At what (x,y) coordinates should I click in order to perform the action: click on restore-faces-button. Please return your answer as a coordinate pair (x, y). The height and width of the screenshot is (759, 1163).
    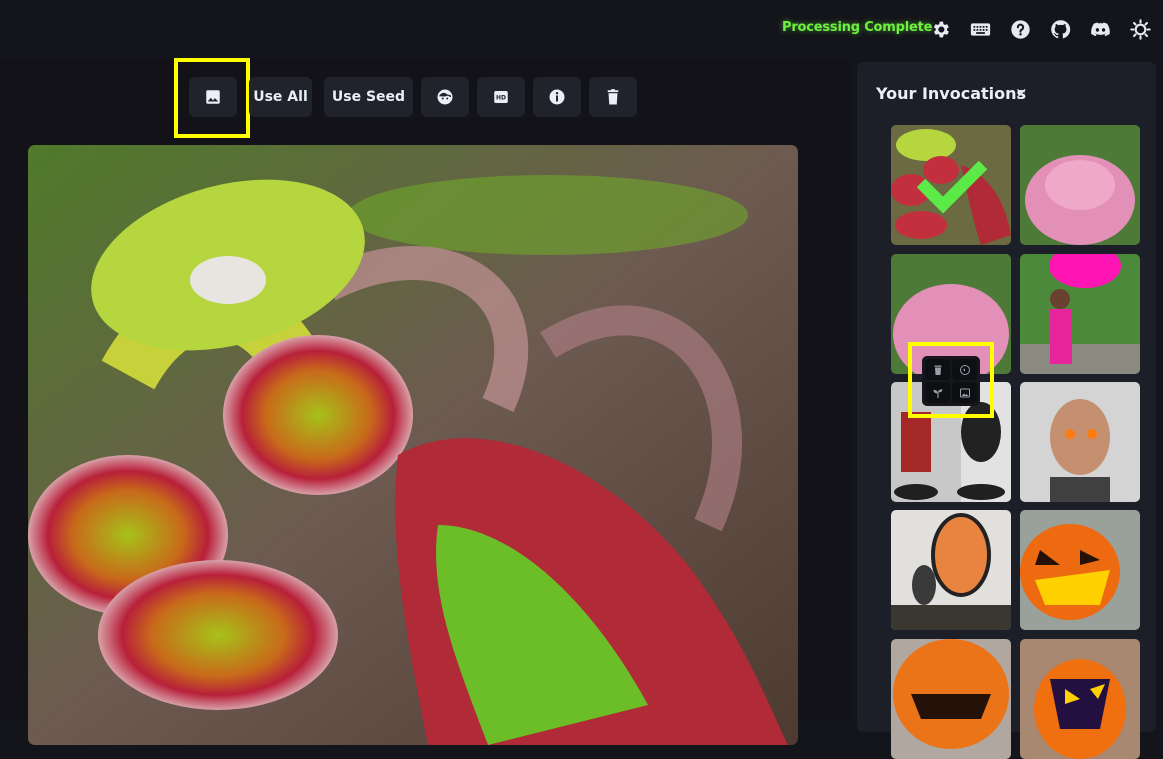
    Looking at the image, I should click on (445, 97).